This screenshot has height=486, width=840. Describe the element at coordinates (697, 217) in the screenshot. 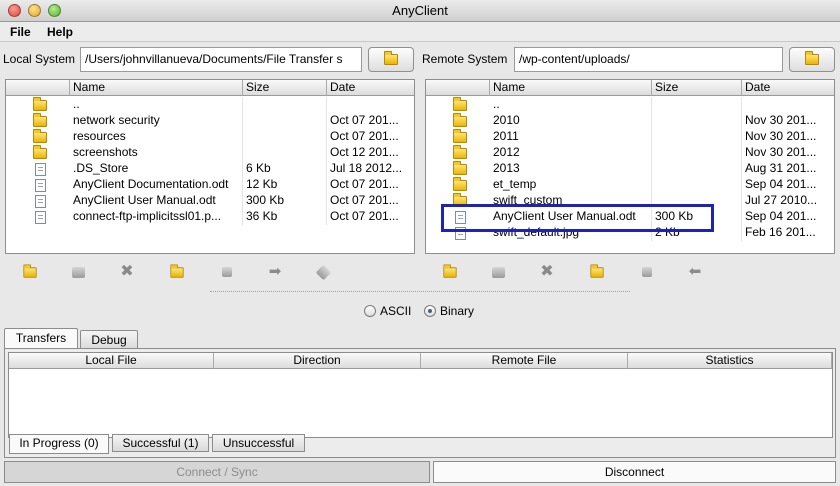

I see `size-cell: 300 Kb` at that location.